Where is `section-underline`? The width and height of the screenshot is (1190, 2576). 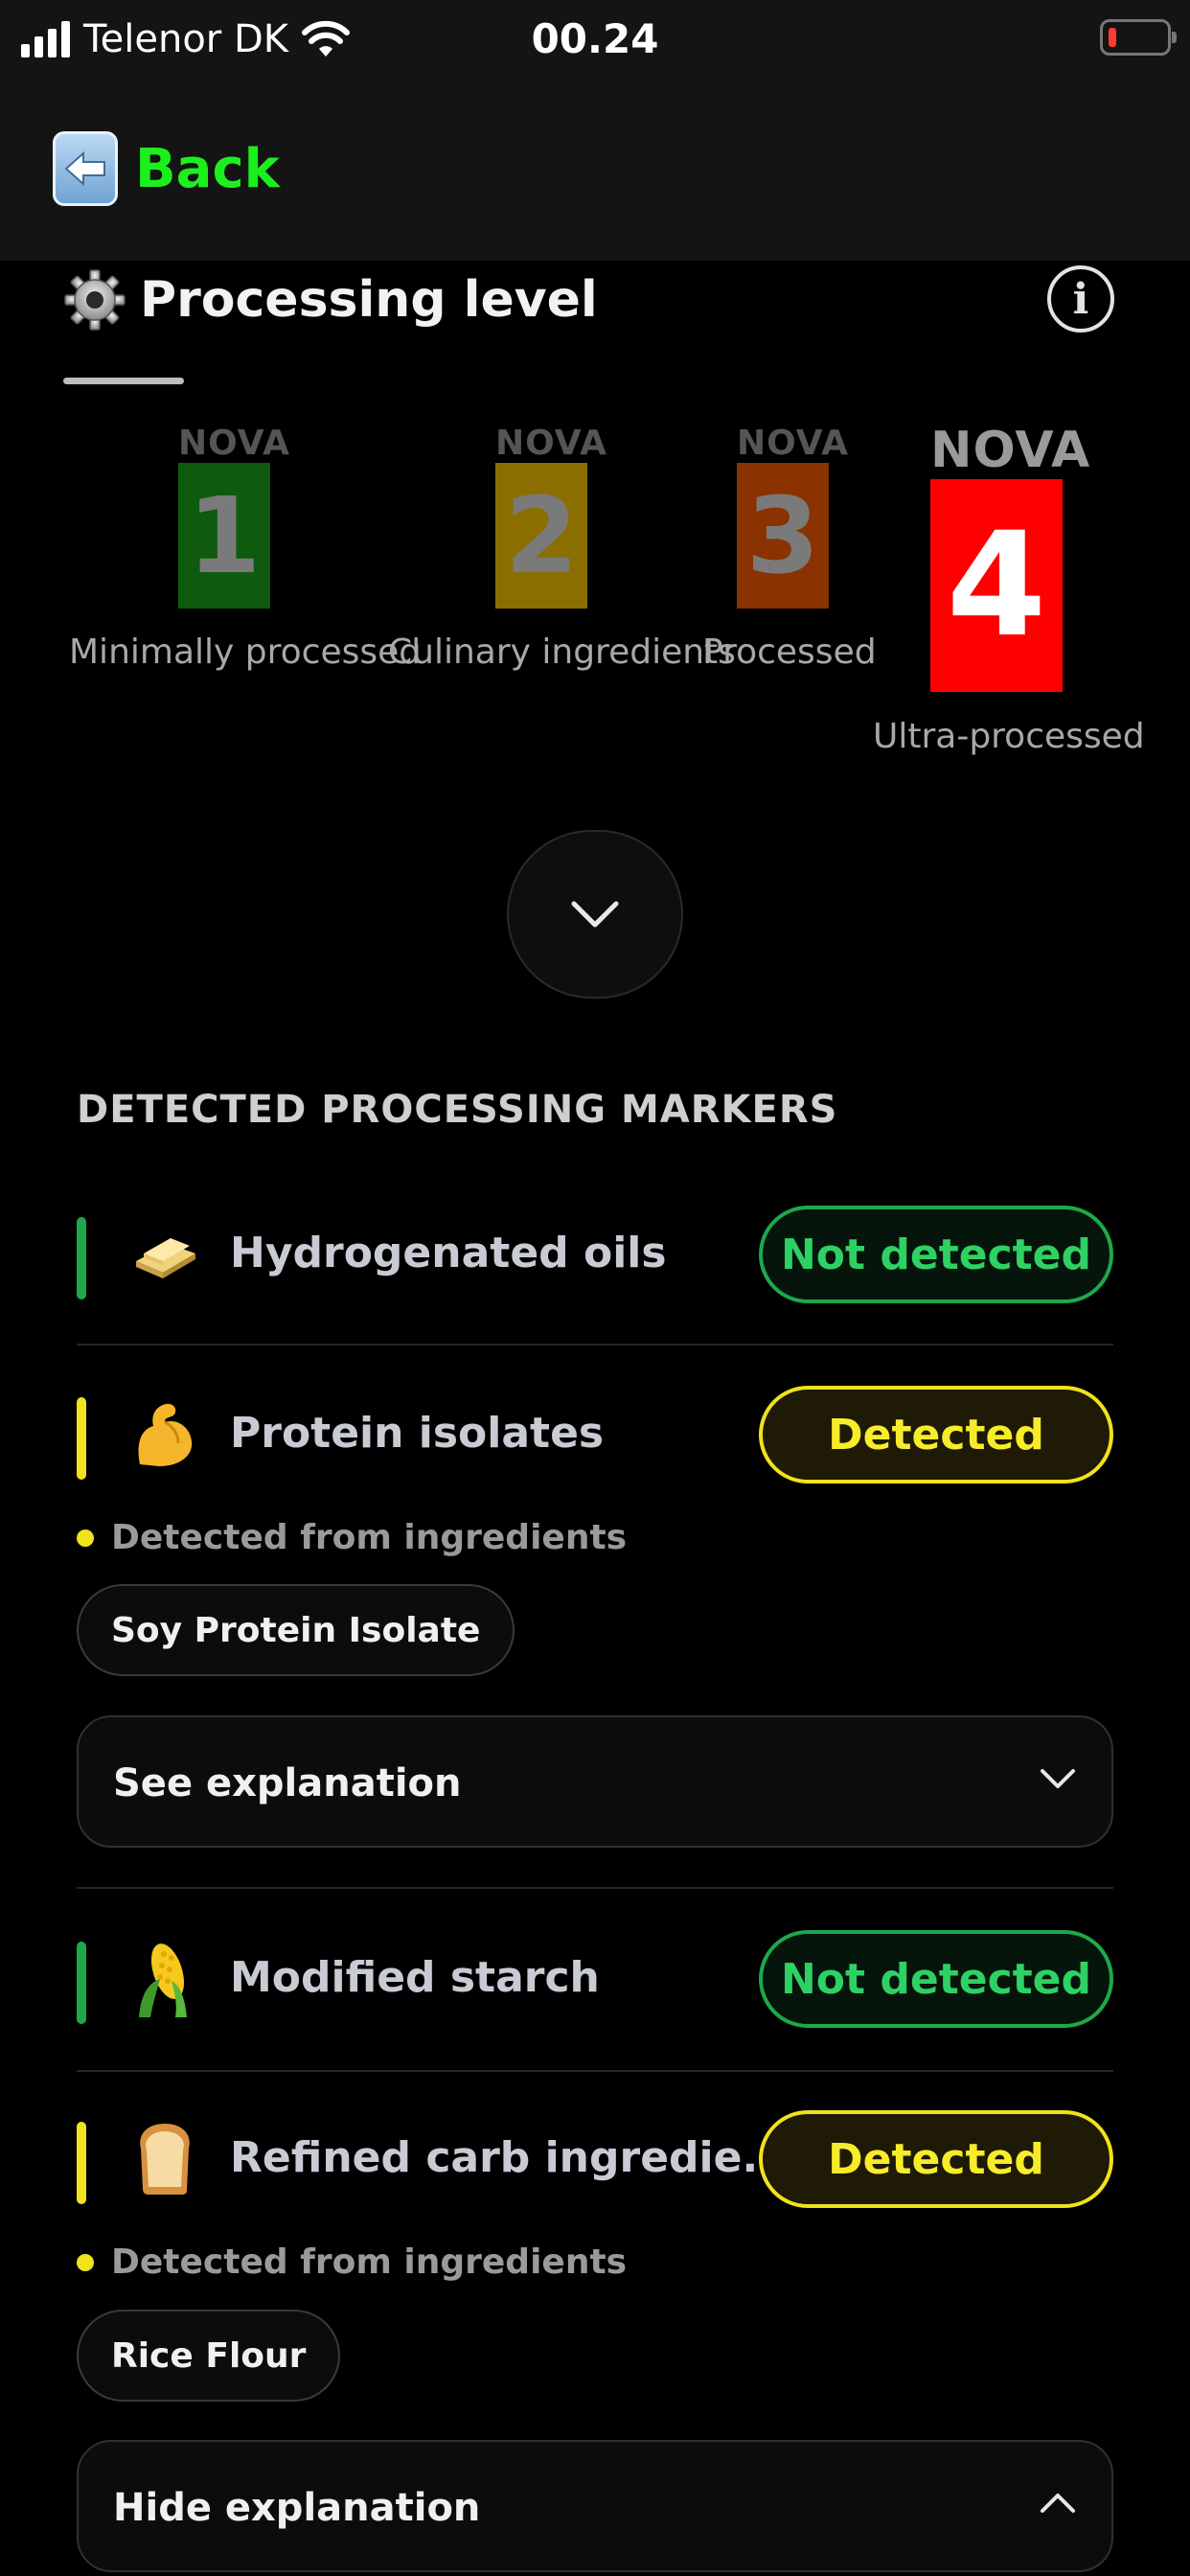 section-underline is located at coordinates (124, 381).